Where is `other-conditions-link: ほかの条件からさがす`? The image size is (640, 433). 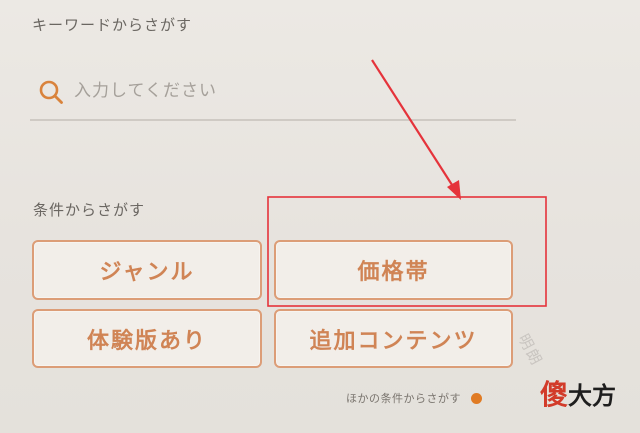
other-conditions-link: ほかの条件からさがす is located at coordinates (414, 398).